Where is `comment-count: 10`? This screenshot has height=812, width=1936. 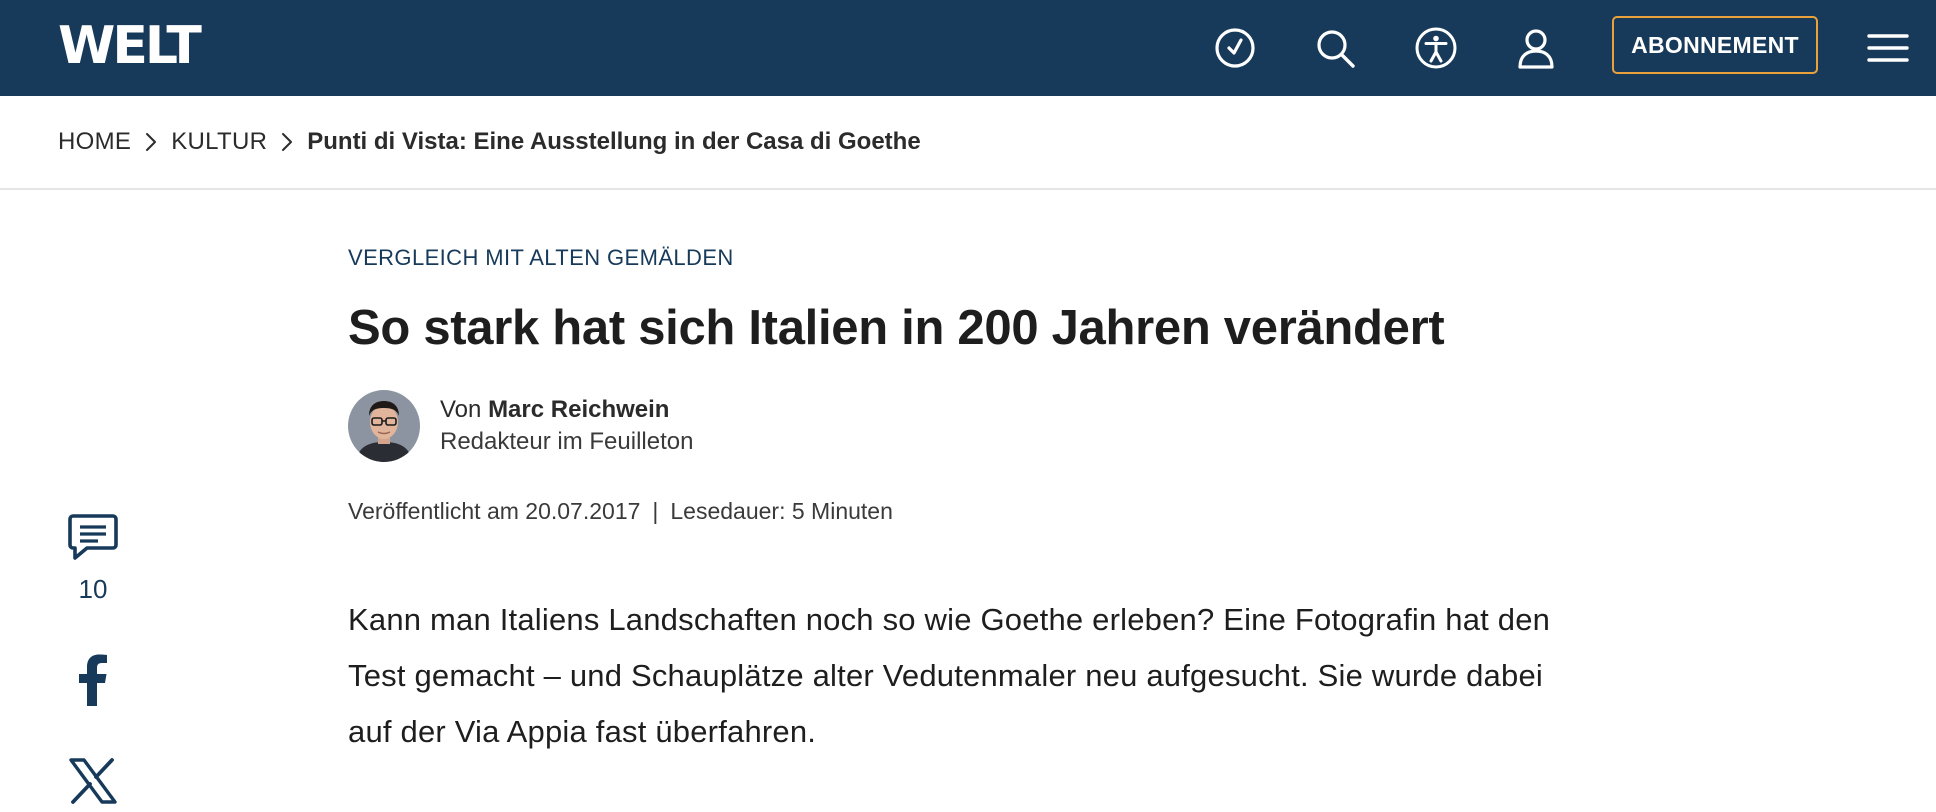 comment-count: 10 is located at coordinates (93, 589).